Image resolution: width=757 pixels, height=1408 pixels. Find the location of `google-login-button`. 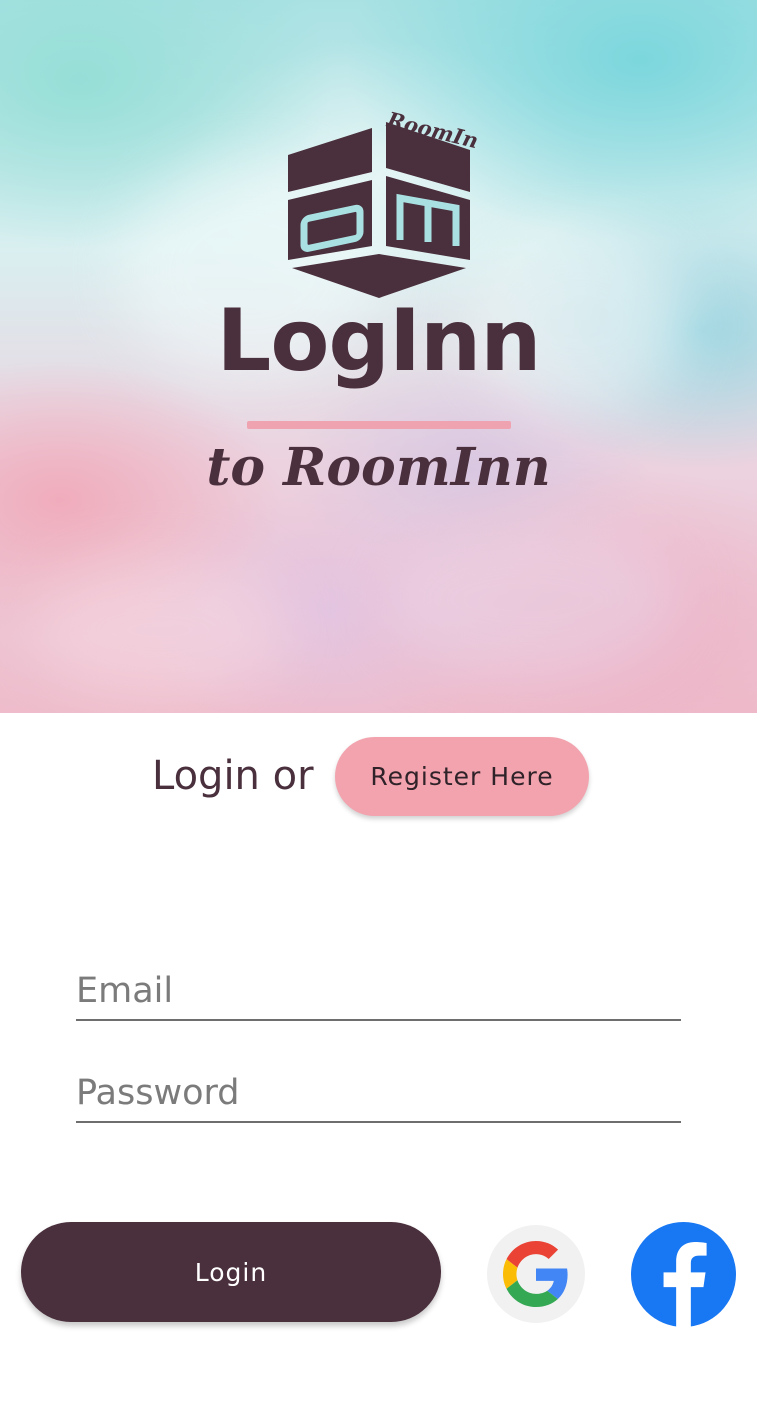

google-login-button is located at coordinates (536, 1274).